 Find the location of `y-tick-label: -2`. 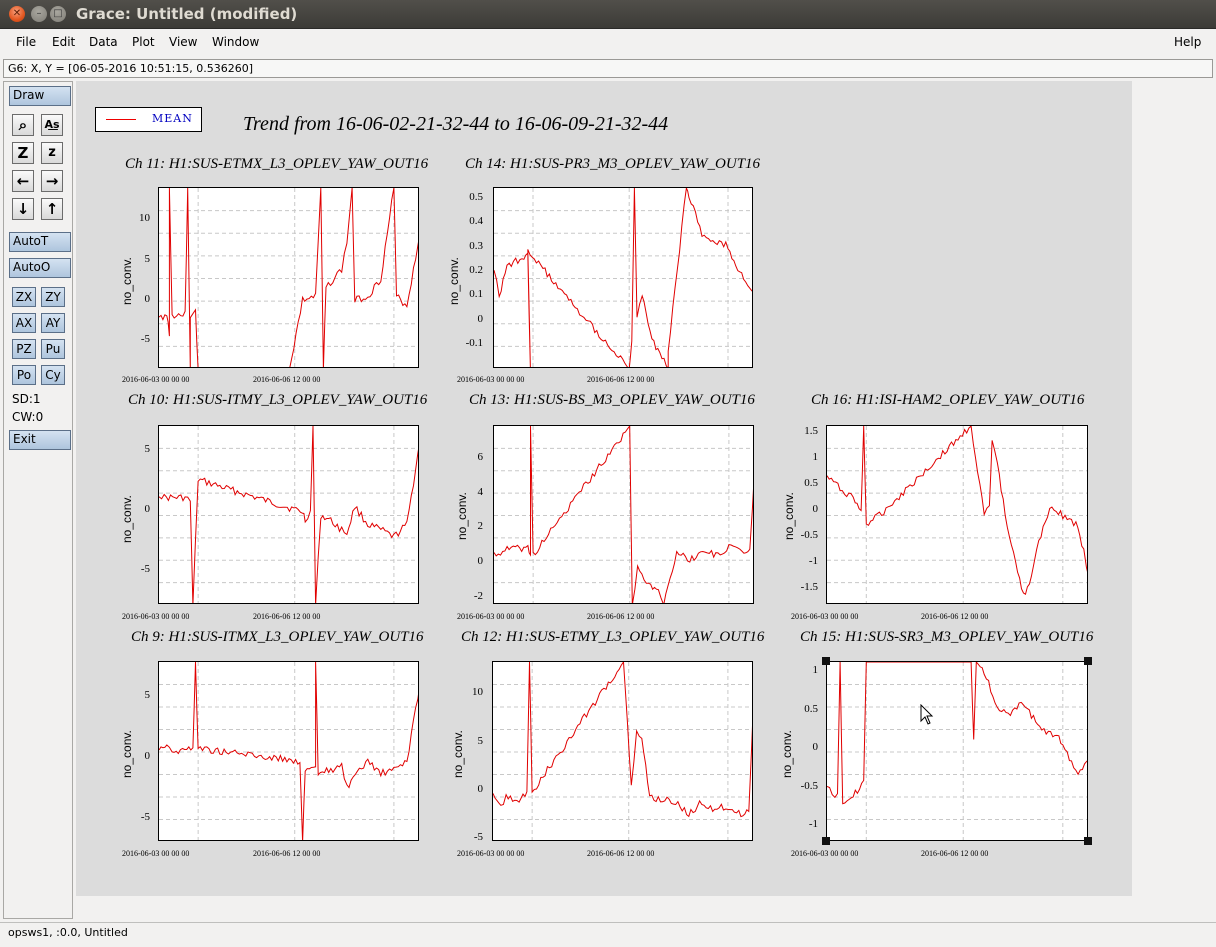

y-tick-label: -2 is located at coordinates (478, 596).